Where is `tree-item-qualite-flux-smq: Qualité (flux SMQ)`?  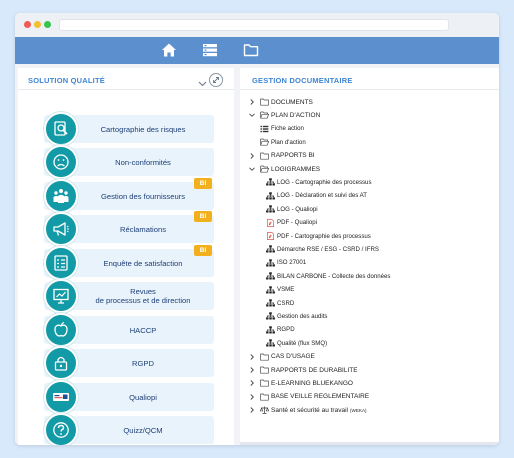
tree-item-qualite-flux-smq: Qualité (flux SMQ) is located at coordinates (296, 343).